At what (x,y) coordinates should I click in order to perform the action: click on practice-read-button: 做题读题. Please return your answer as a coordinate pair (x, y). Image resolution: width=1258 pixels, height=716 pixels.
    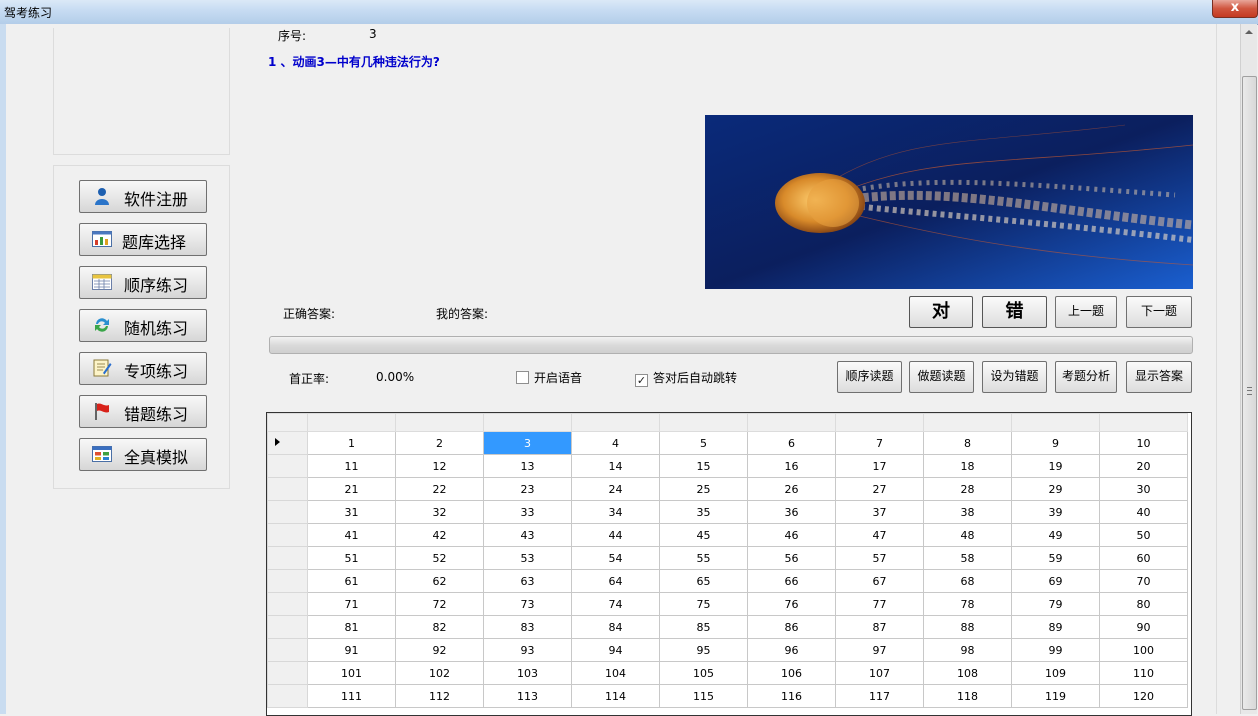
    Looking at the image, I should click on (941, 377).